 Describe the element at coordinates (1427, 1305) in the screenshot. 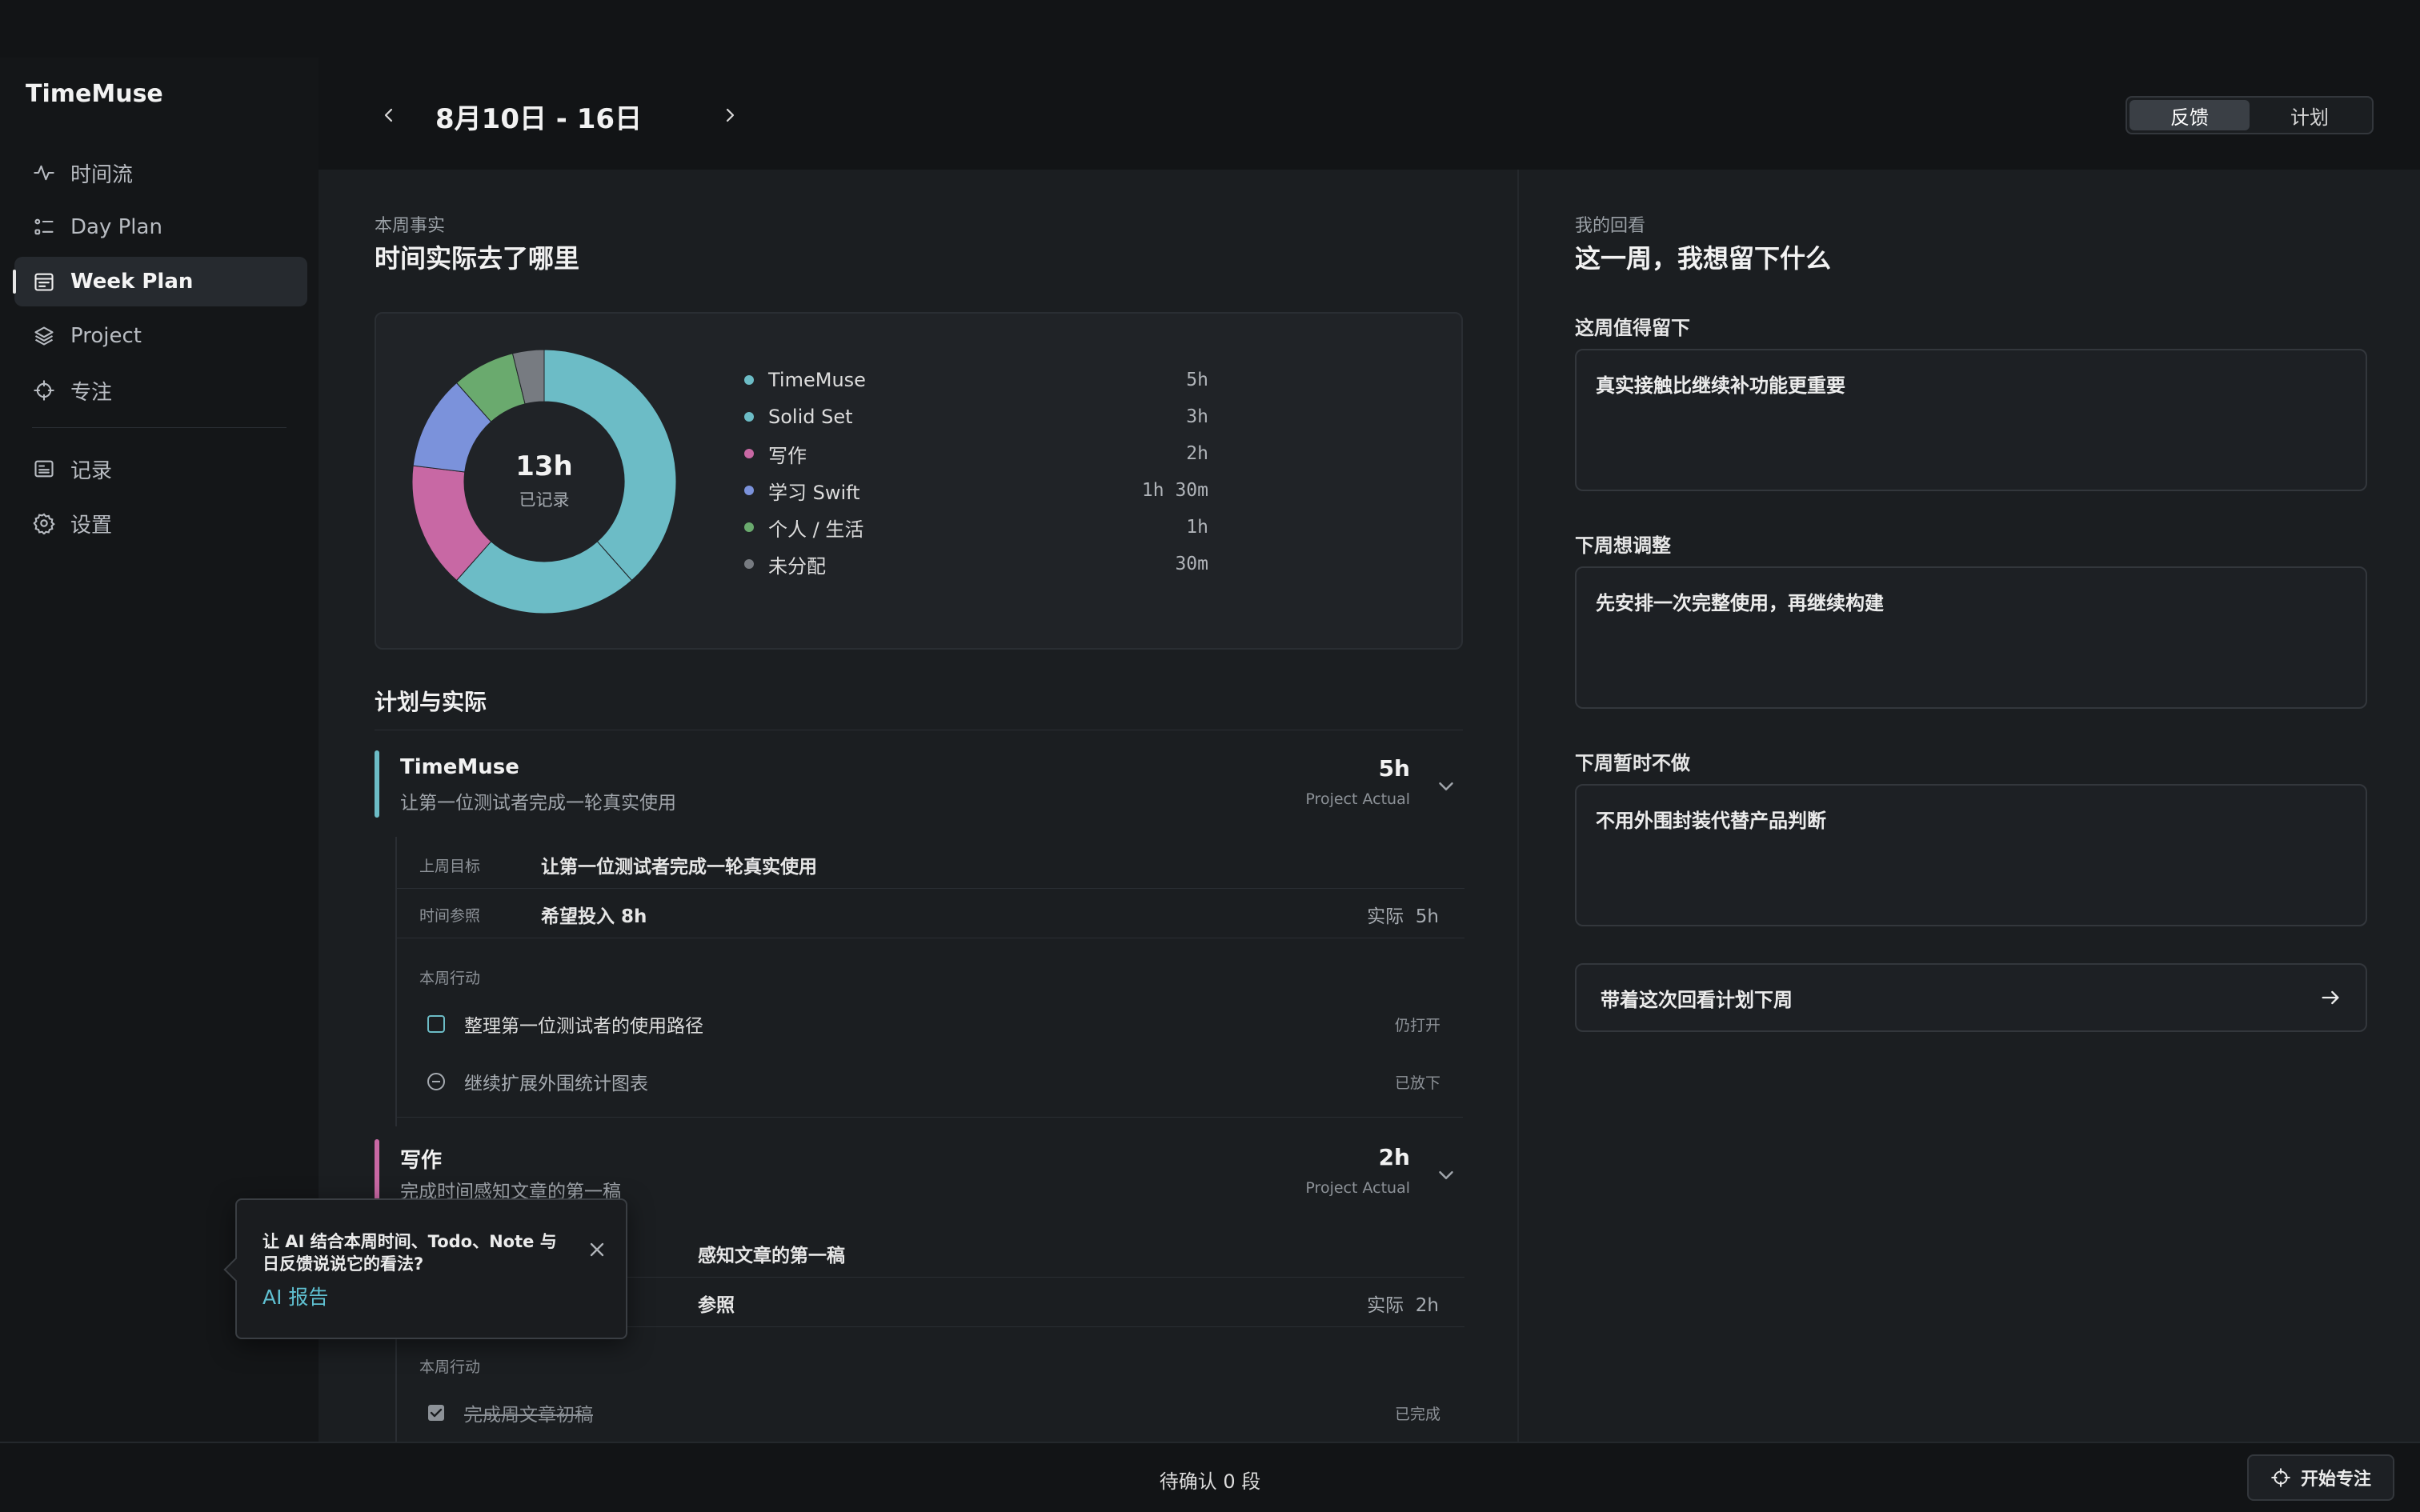

I see `actual-value: 2h` at that location.